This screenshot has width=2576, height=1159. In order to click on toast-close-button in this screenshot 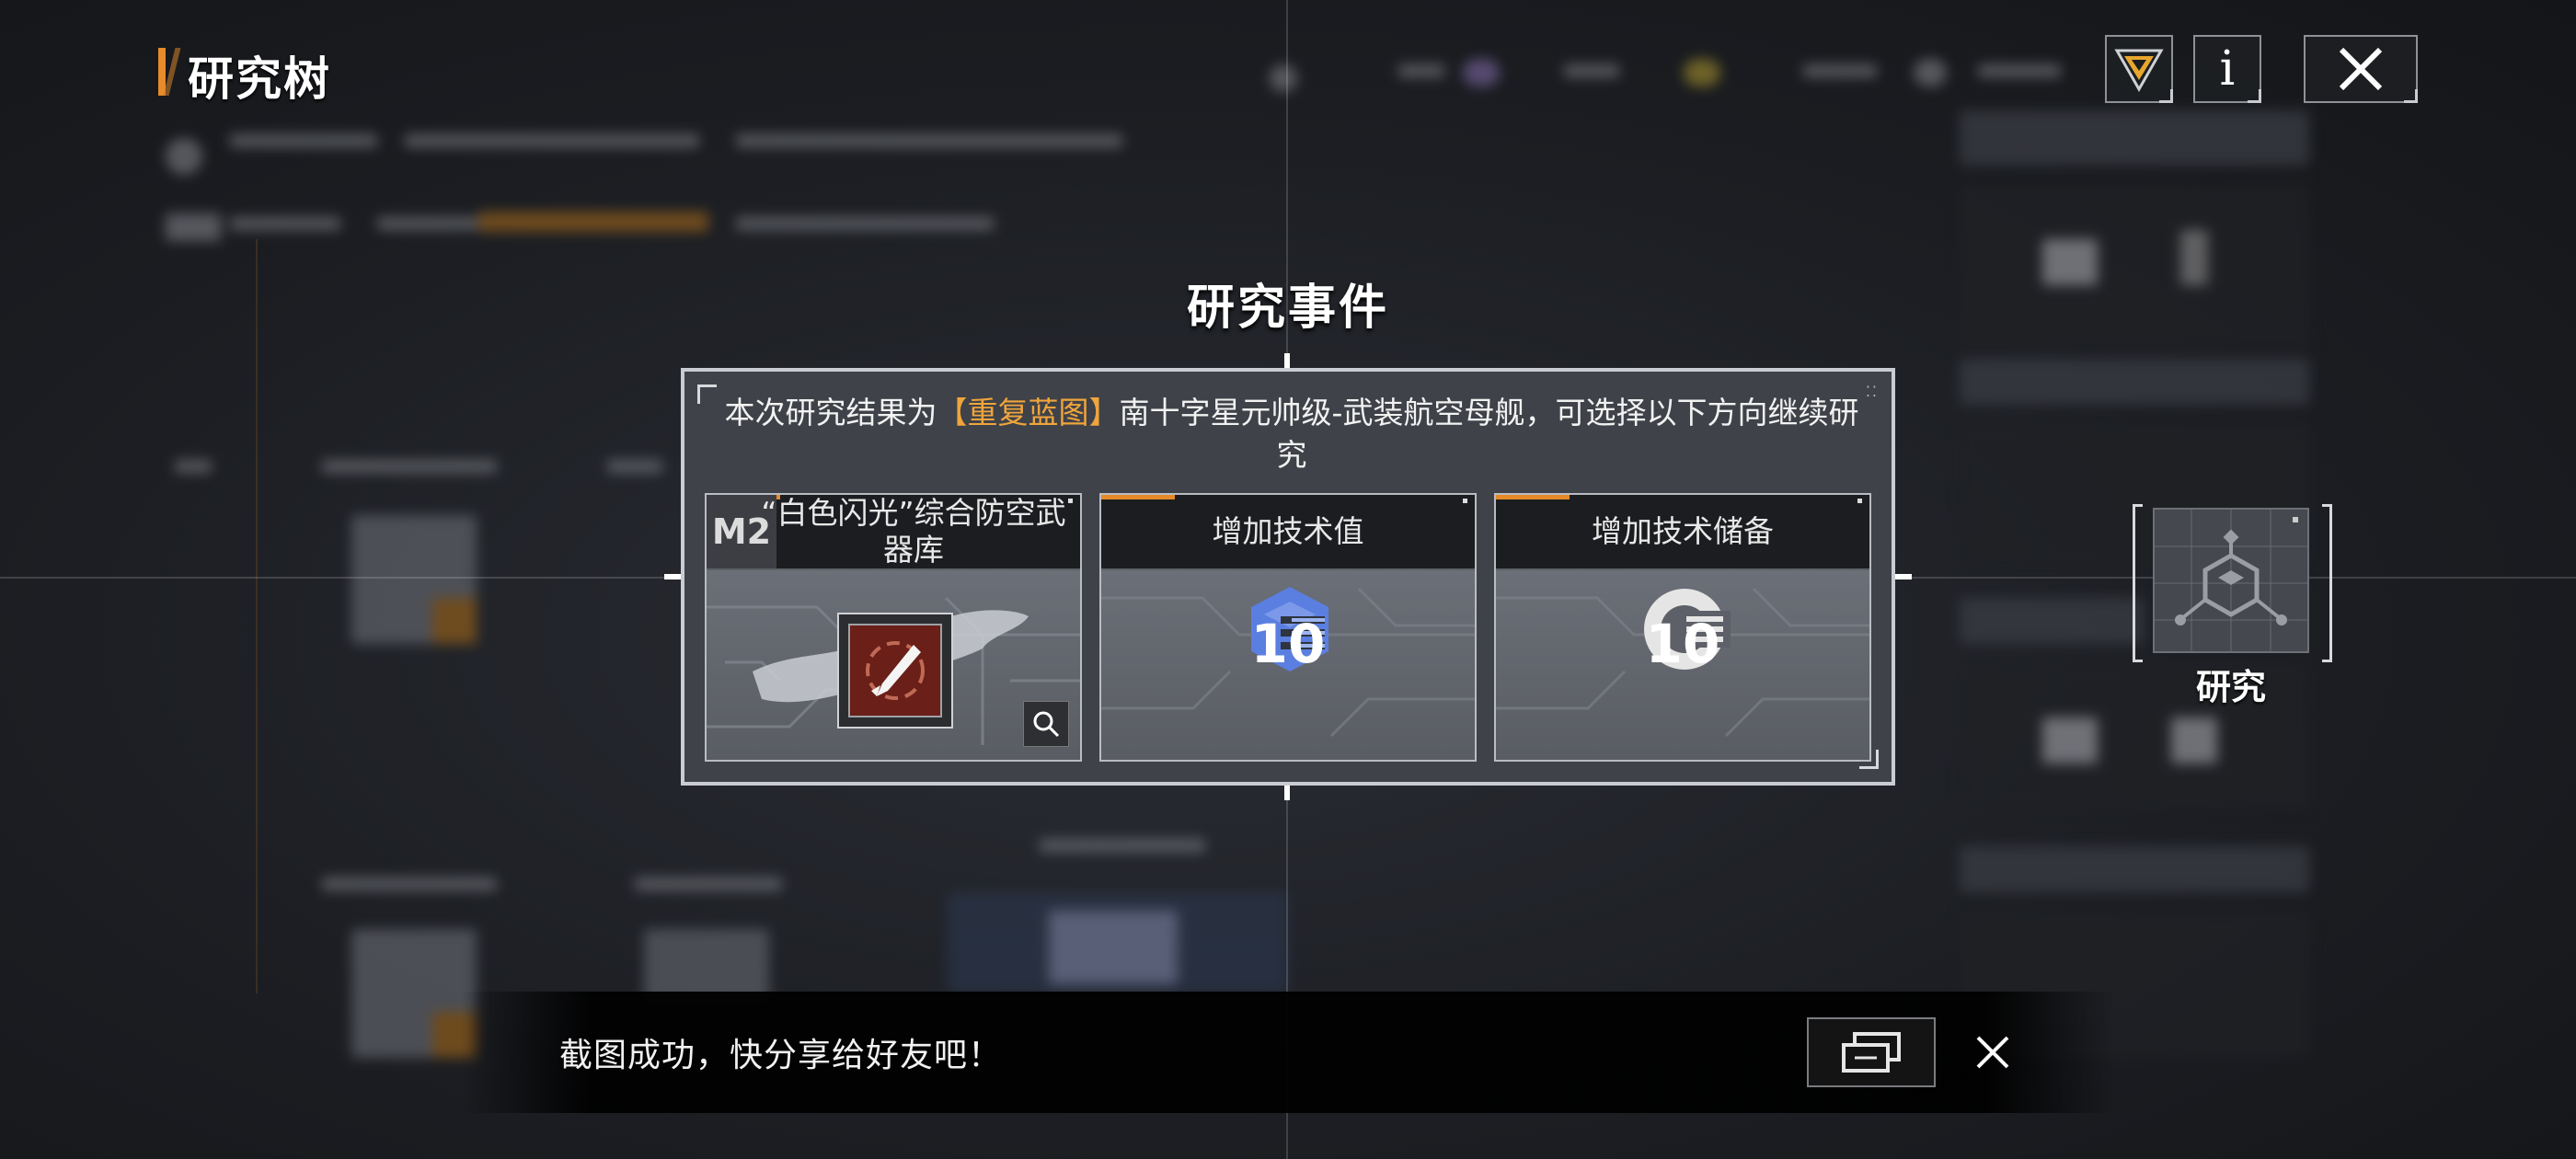, I will do `click(1993, 1052)`.